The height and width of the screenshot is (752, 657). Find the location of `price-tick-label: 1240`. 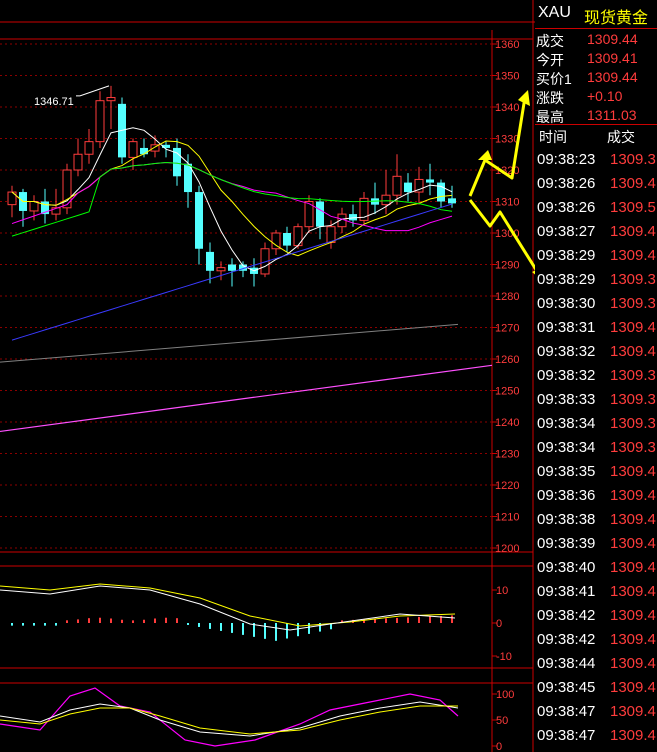

price-tick-label: 1240 is located at coordinates (507, 423).